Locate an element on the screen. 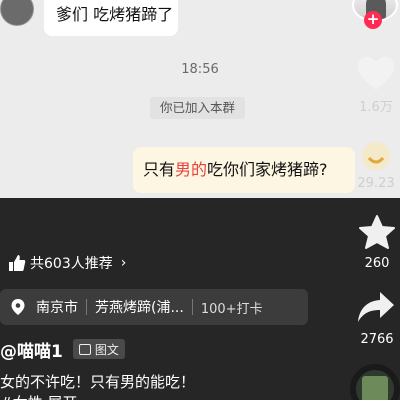 Image resolution: width=400 pixels, height=400 pixels. chat-bubble-question: 只有男的吃你们家烤猪蹄? is located at coordinates (244, 170).